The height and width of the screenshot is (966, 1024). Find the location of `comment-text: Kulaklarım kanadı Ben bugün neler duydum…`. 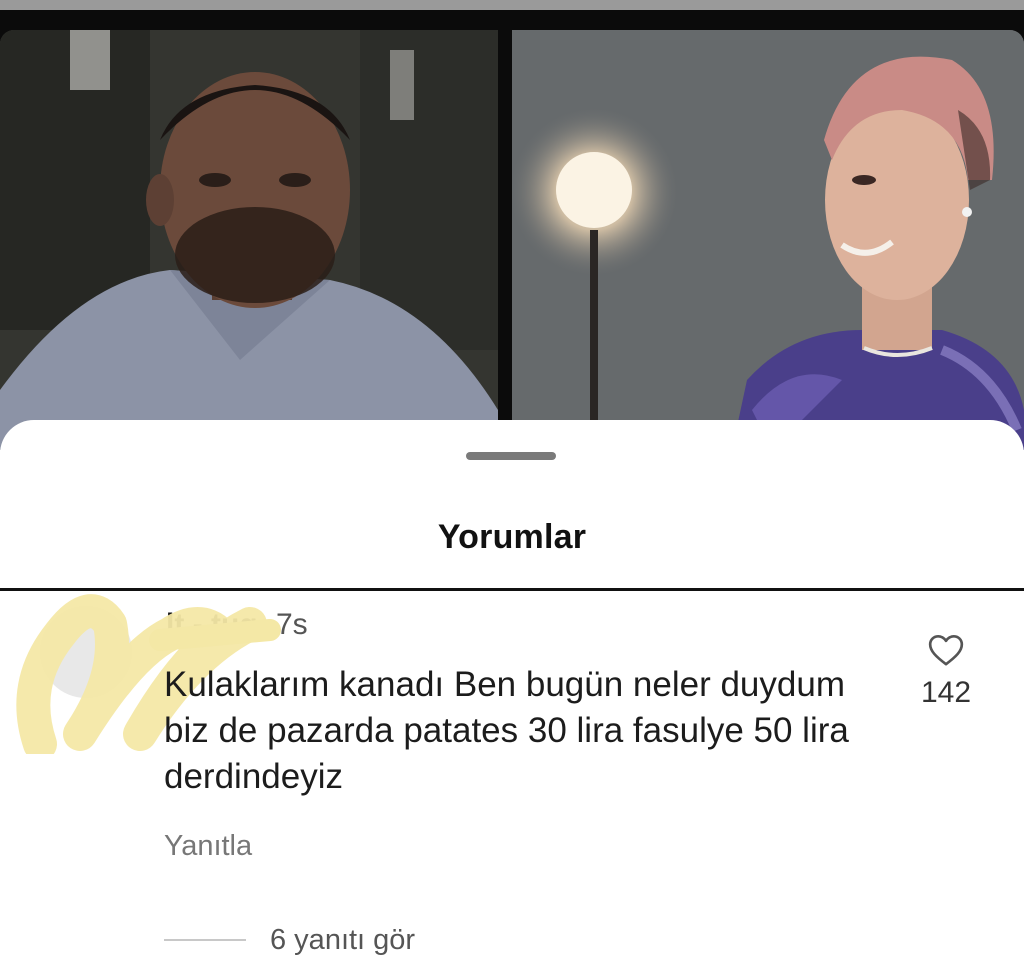

comment-text: Kulaklarım kanadı Ben bugün neler duydum… is located at coordinates (506, 730).